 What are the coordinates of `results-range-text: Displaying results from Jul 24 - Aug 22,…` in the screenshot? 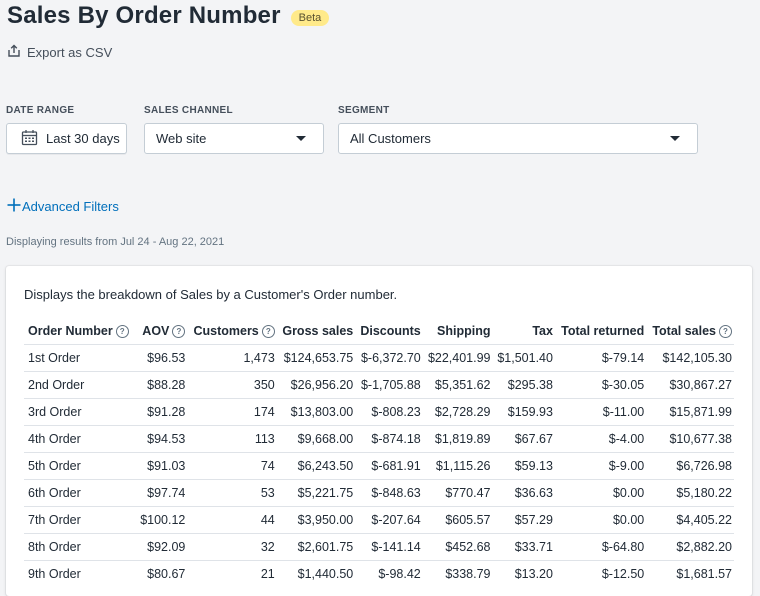 It's located at (115, 242).